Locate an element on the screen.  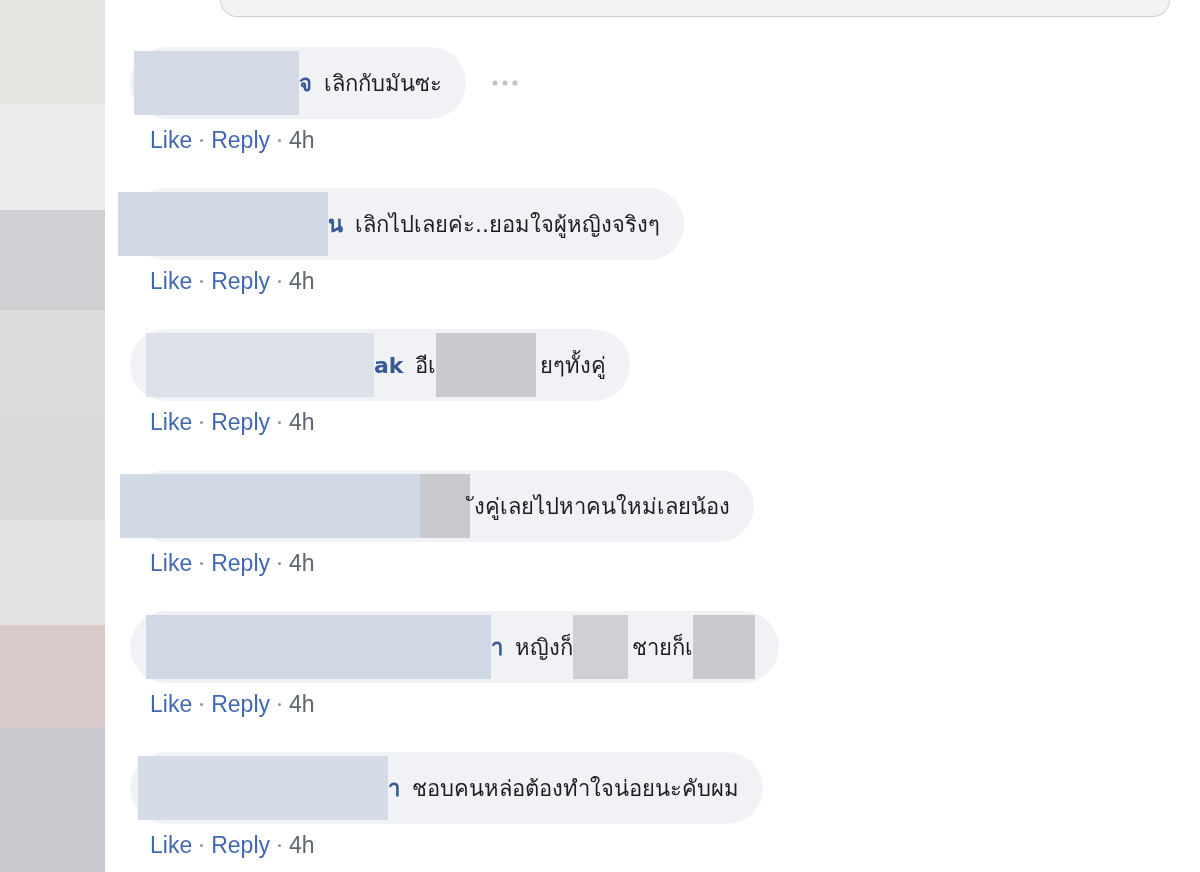
commenter-name: น is located at coordinates (335, 224).